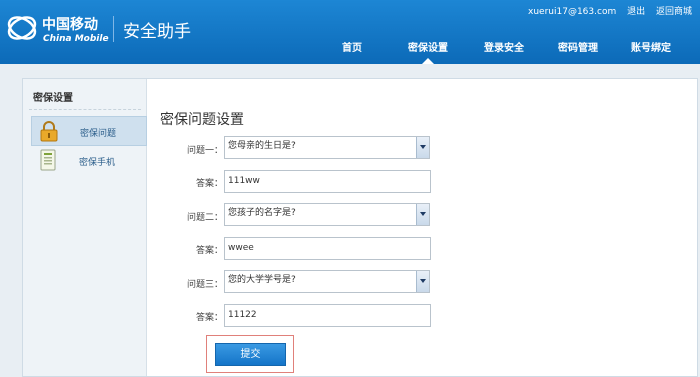  I want to click on logout-link: 退出, so click(636, 12).